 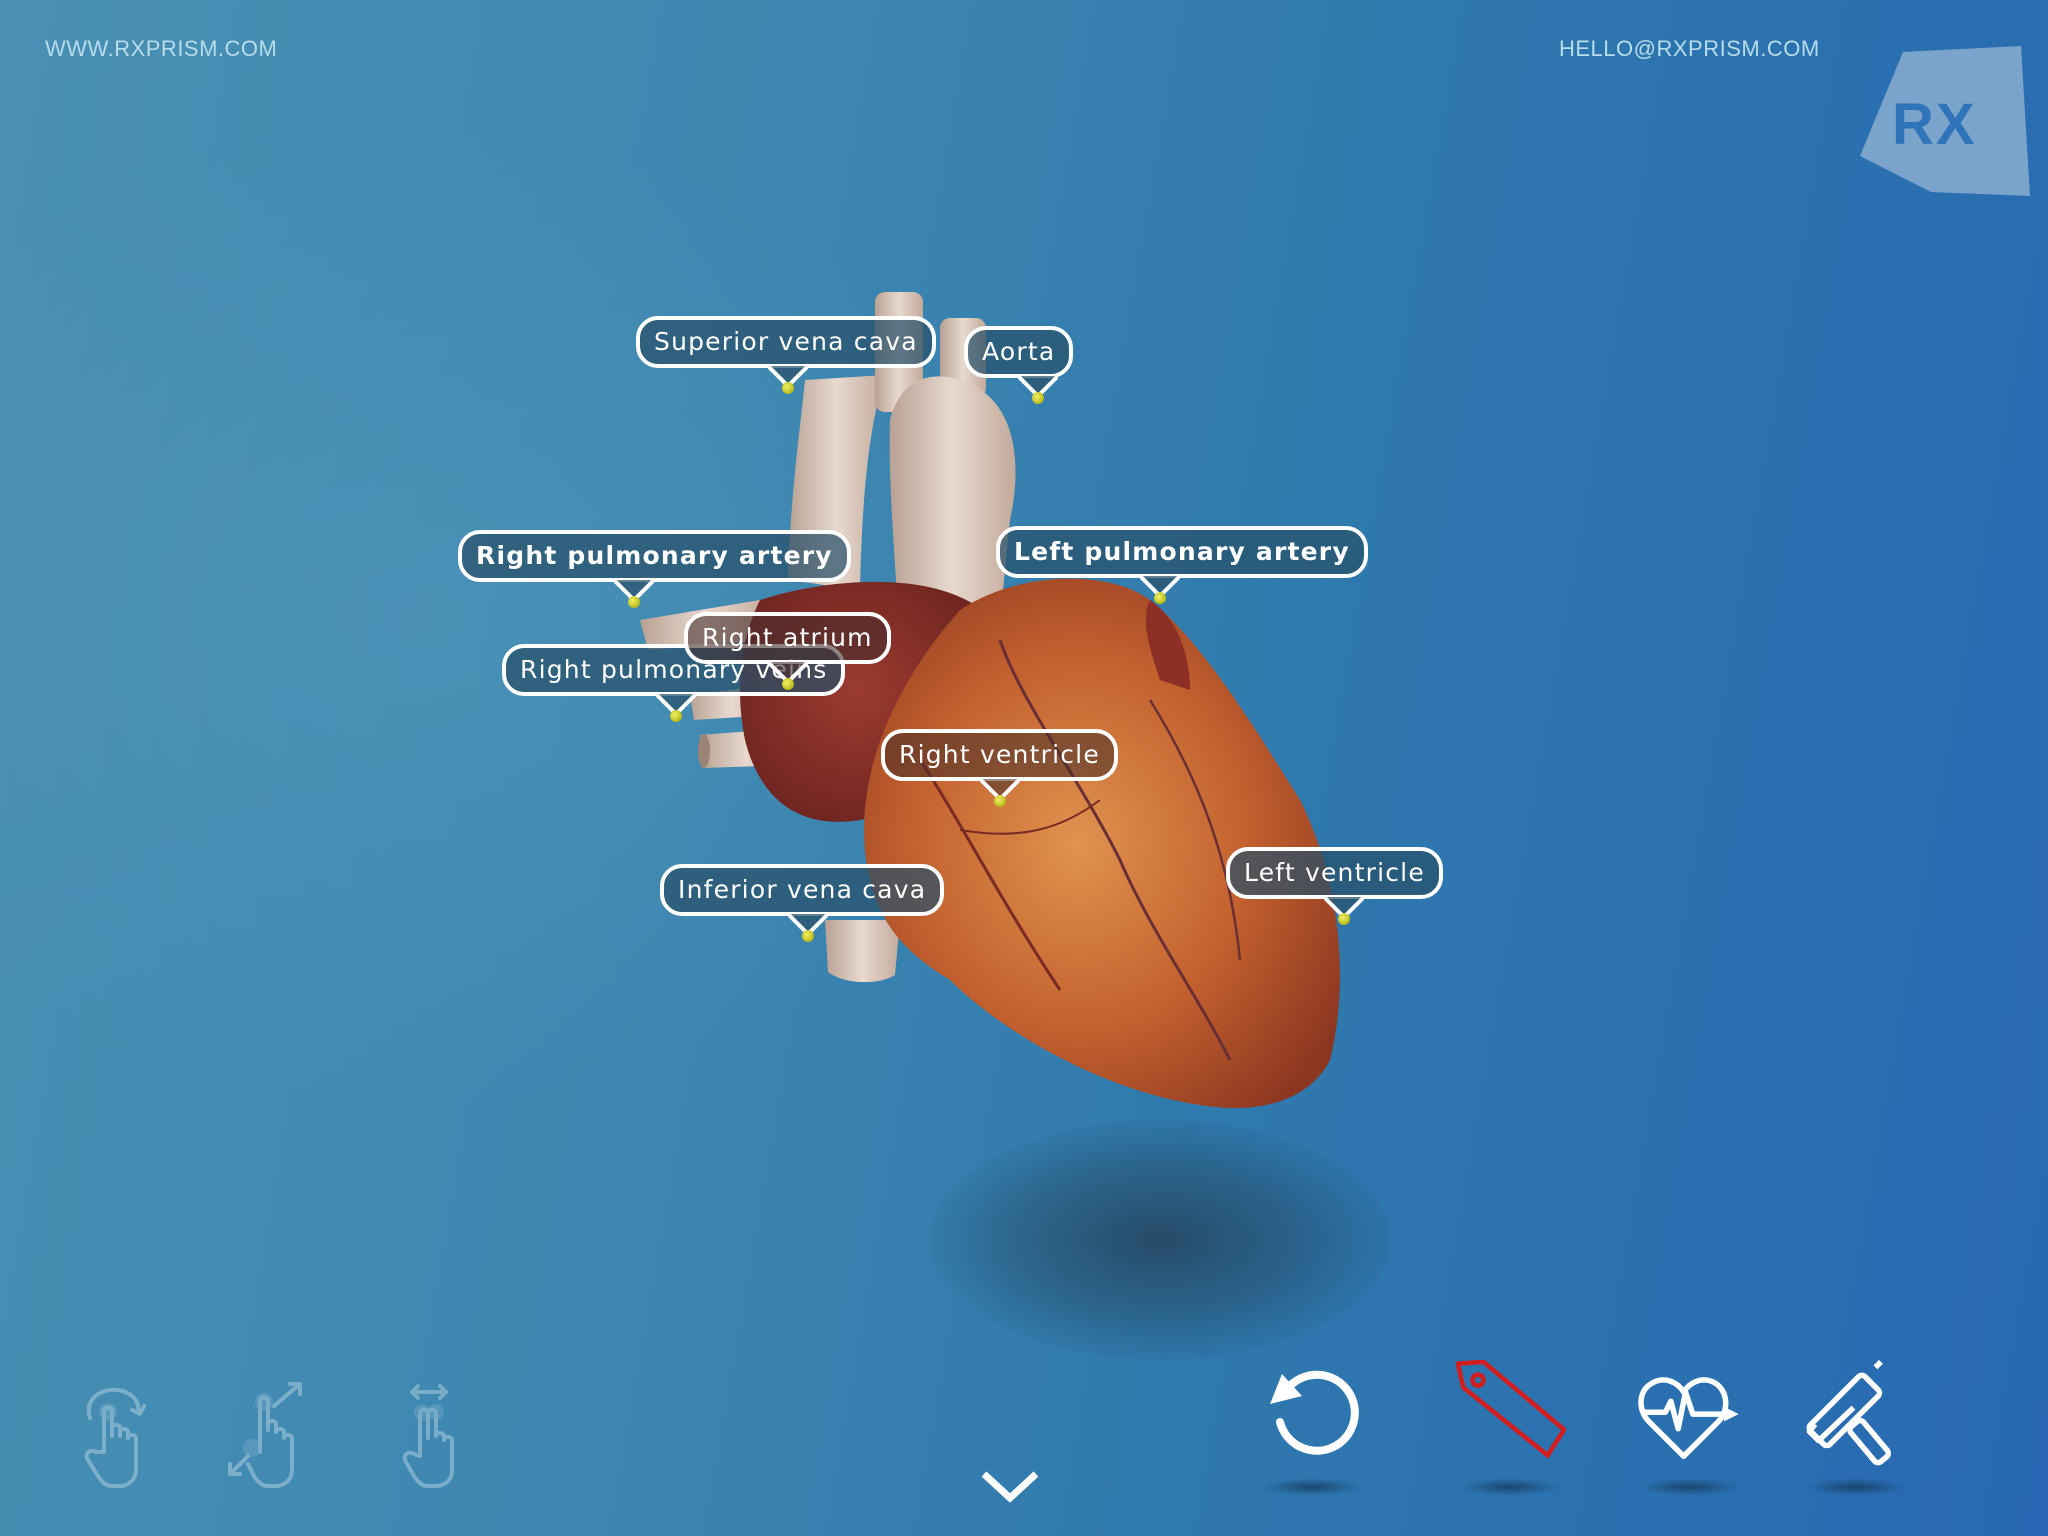 What do you see at coordinates (1019, 351) in the screenshot?
I see `label-text: Aorta` at bounding box center [1019, 351].